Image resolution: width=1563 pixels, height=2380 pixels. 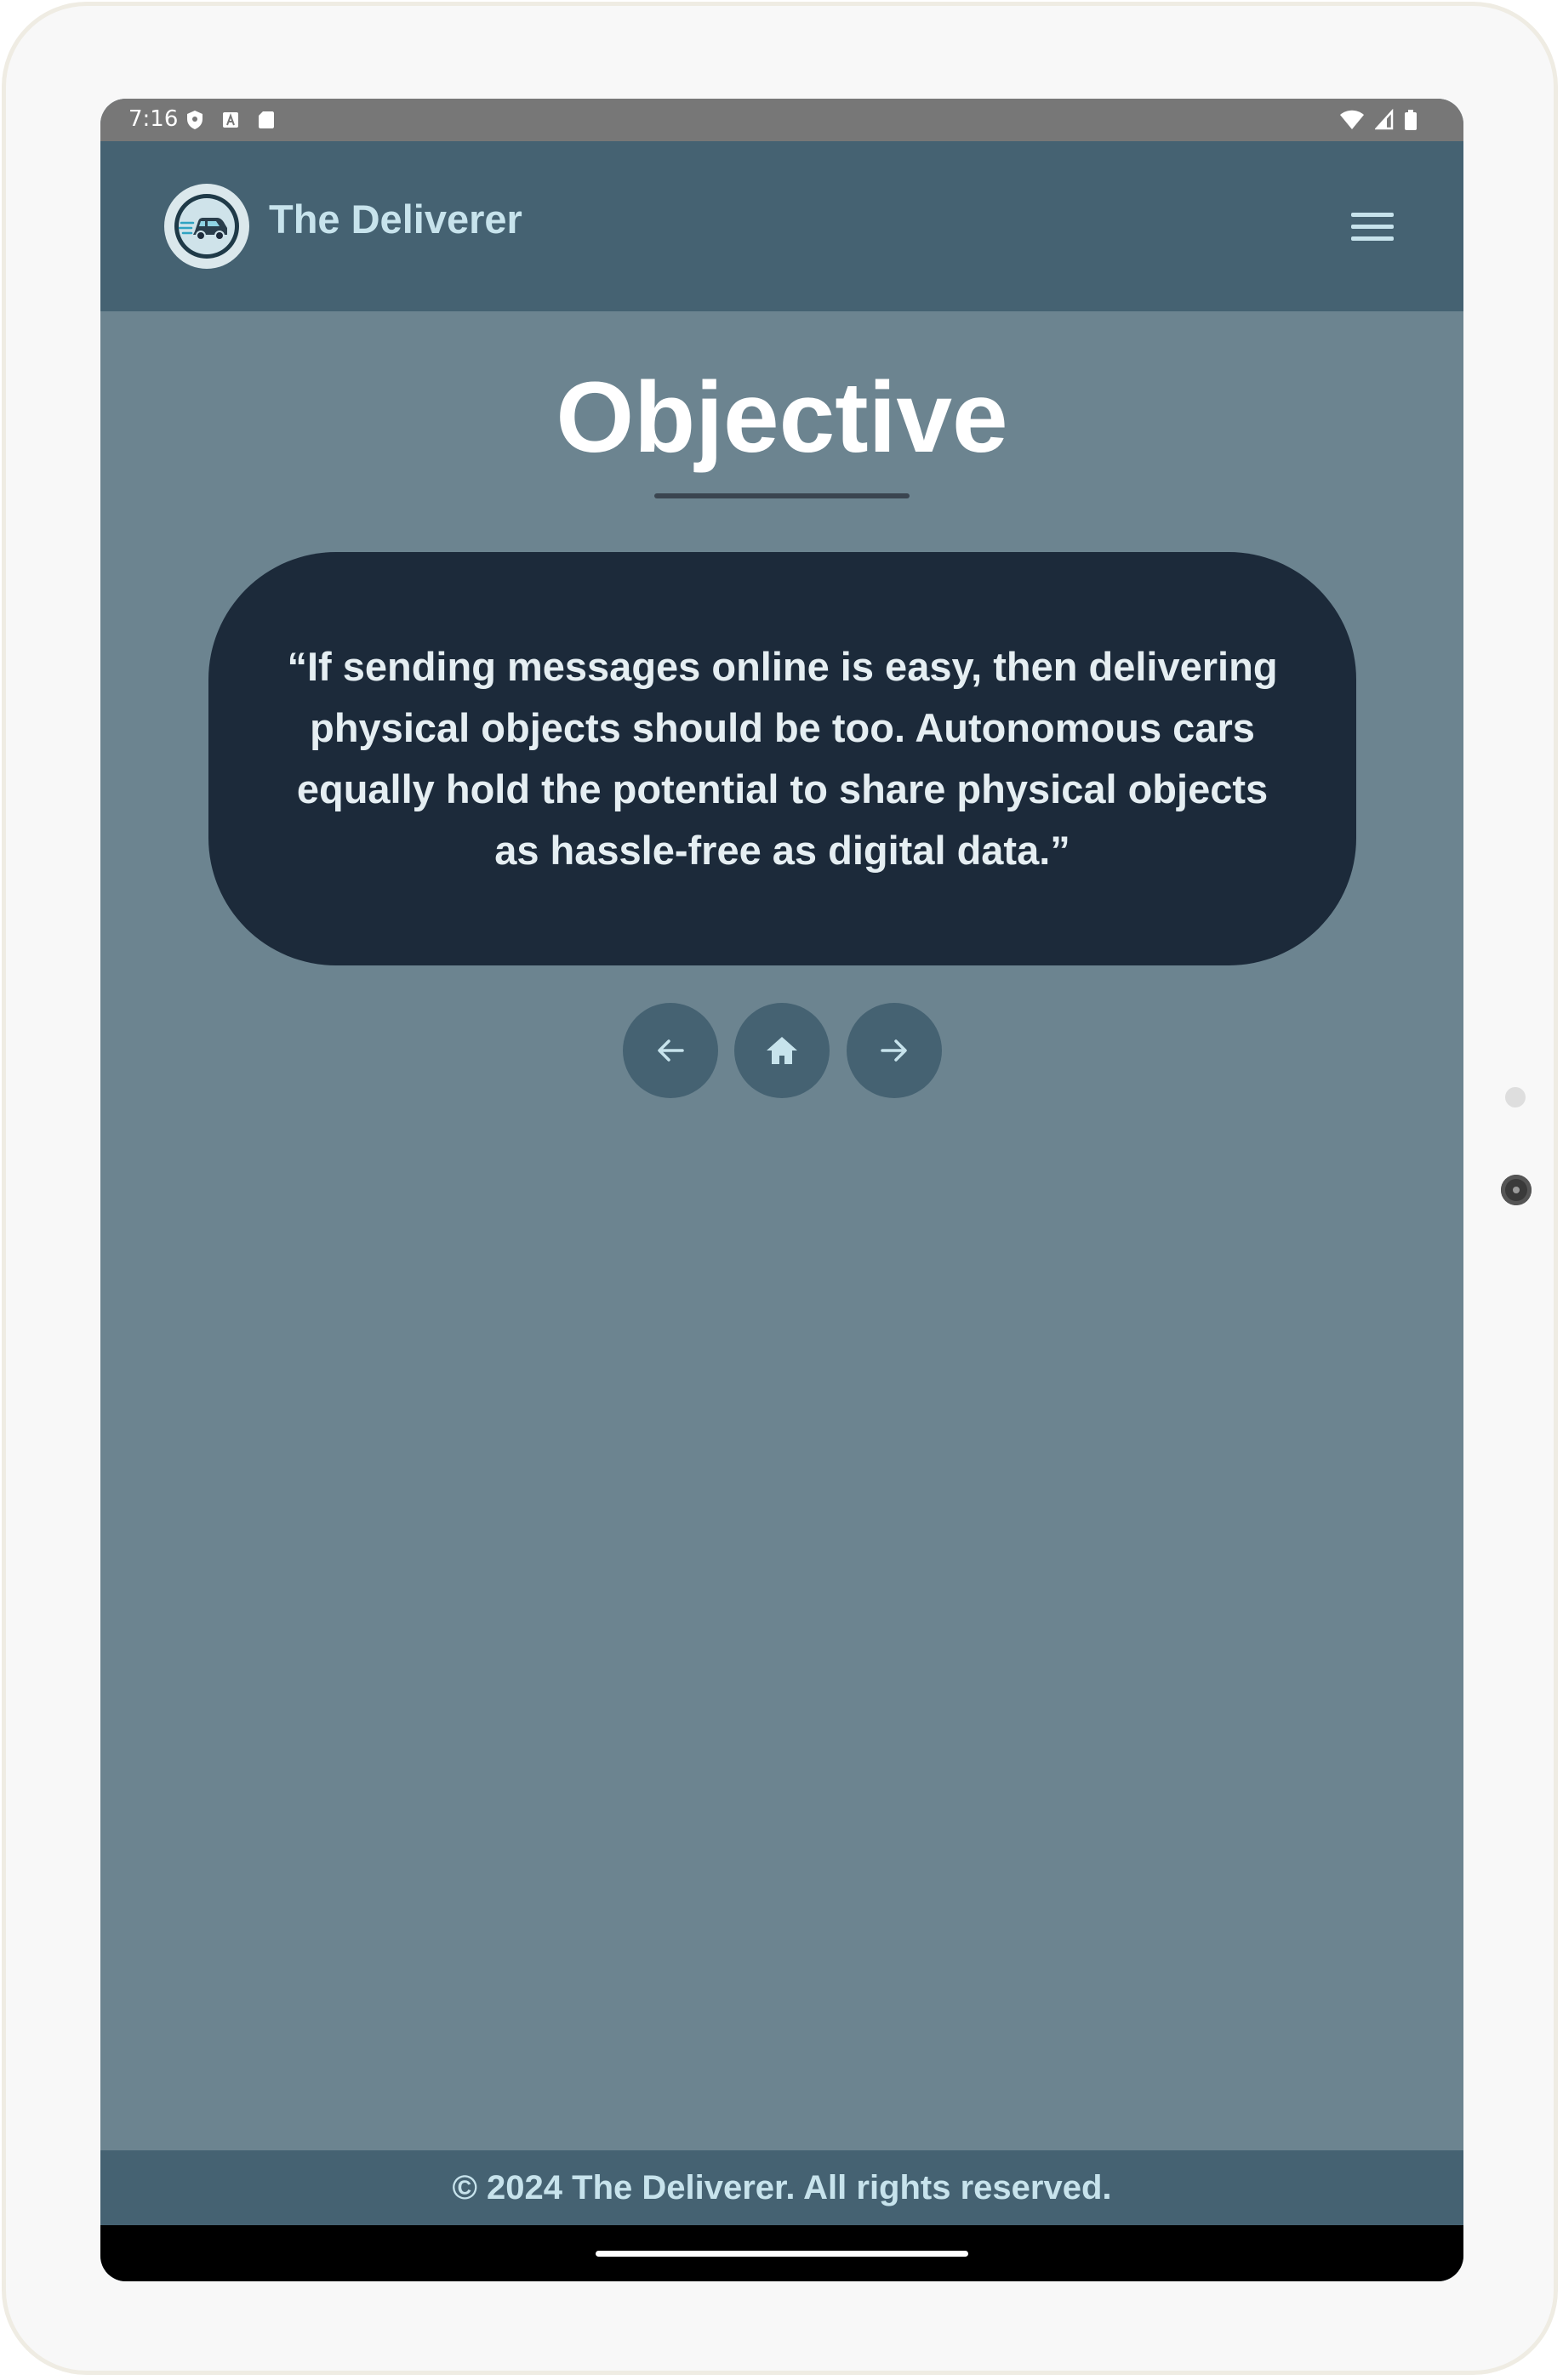 I want to click on logo-graphic, so click(x=206, y=226).